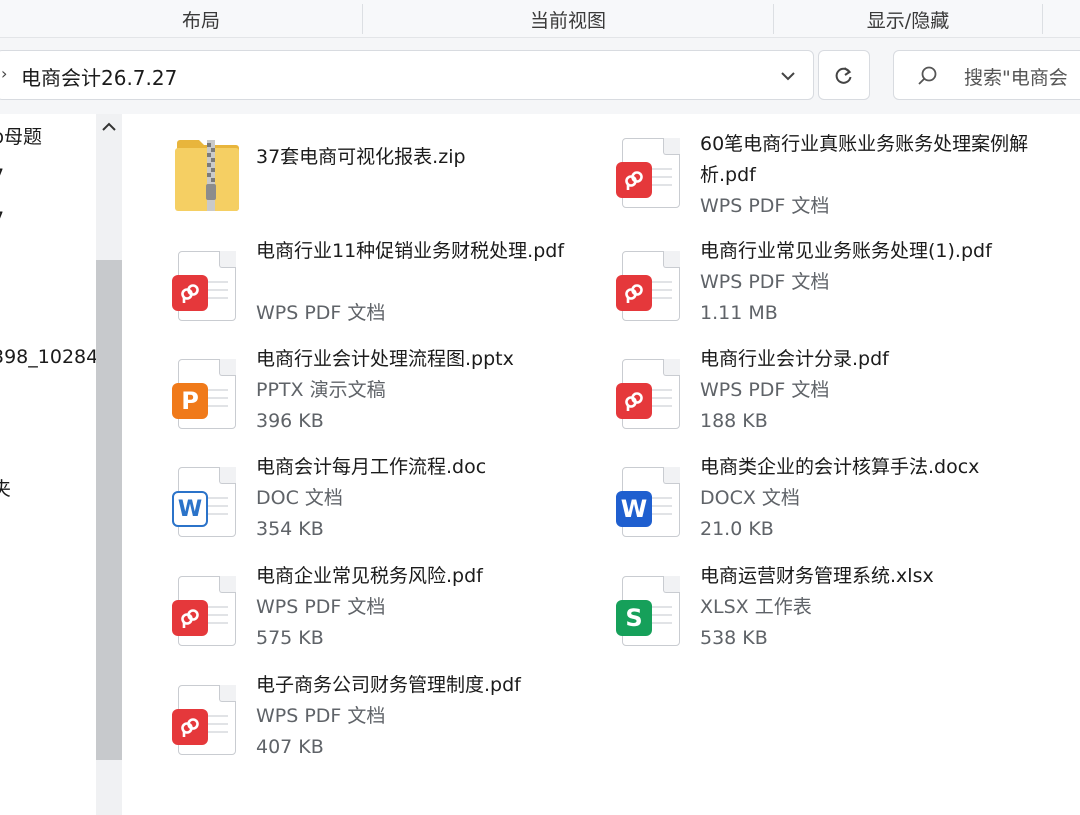 The image size is (1080, 815). I want to click on file-size: 407 KB, so click(290, 747).